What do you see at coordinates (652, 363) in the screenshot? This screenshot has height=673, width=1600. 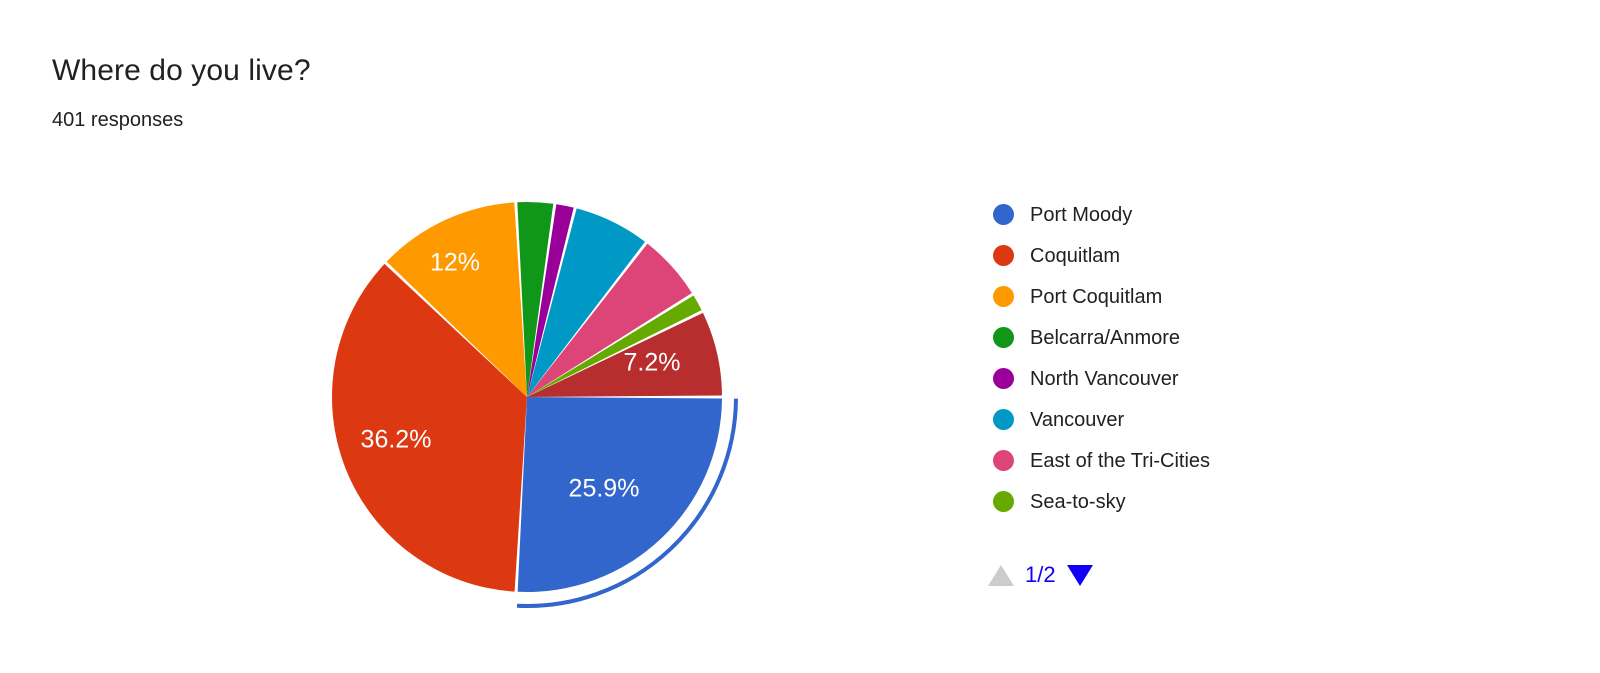 I see `pie-slice-label: 7.2%` at bounding box center [652, 363].